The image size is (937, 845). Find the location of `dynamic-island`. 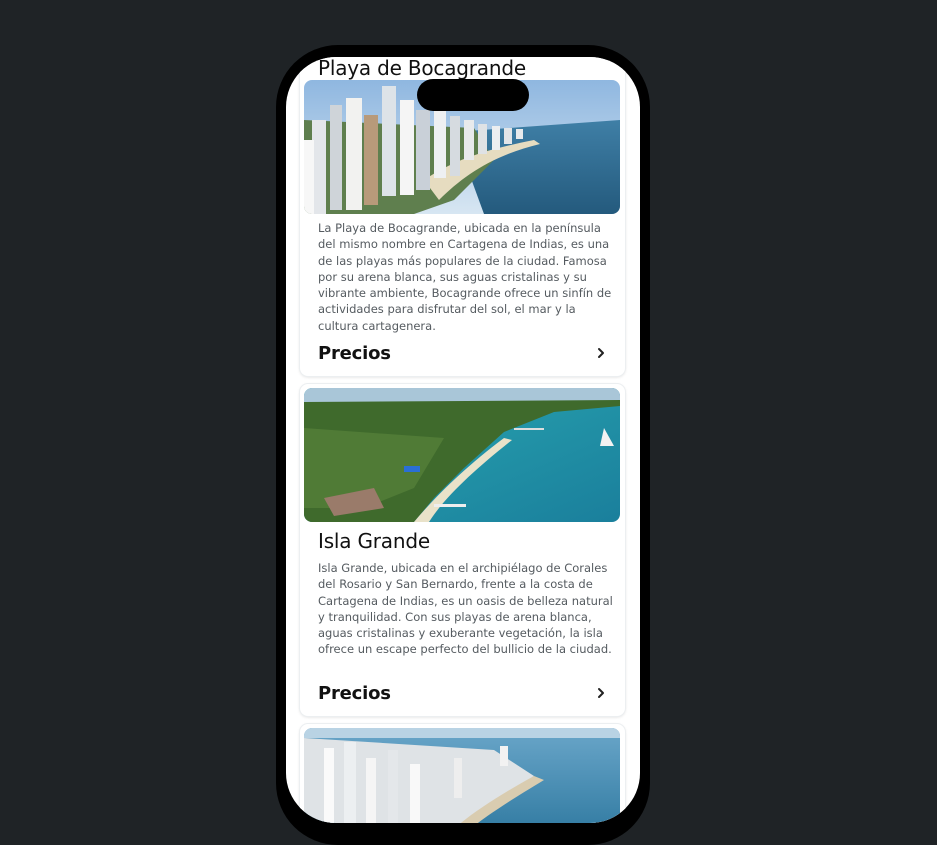

dynamic-island is located at coordinates (473, 95).